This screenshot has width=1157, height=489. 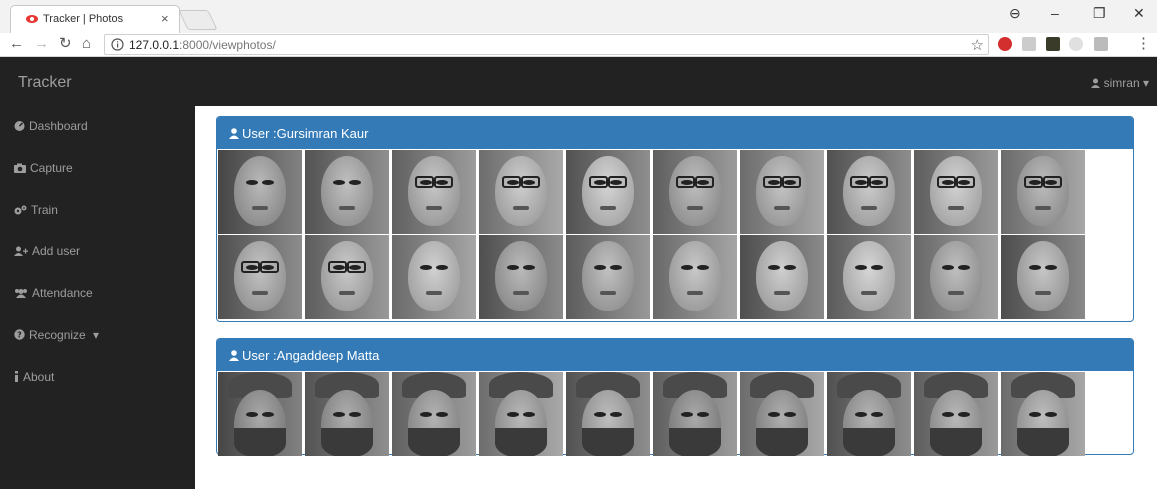 What do you see at coordinates (1053, 44) in the screenshot?
I see `checklist-extension-icon` at bounding box center [1053, 44].